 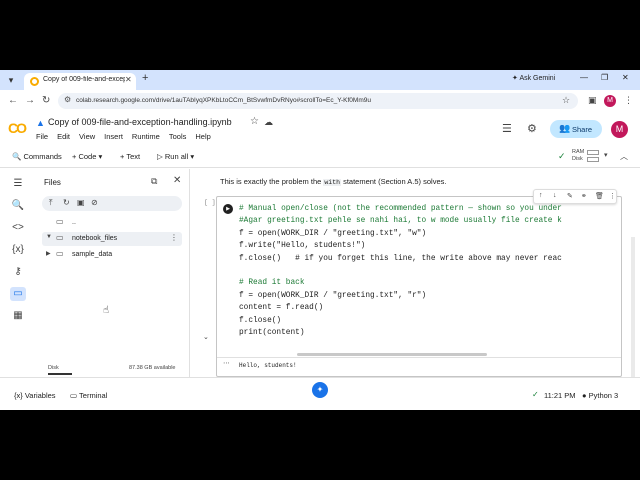 I want to click on tree-item-parent: ▭ .., so click(x=112, y=223).